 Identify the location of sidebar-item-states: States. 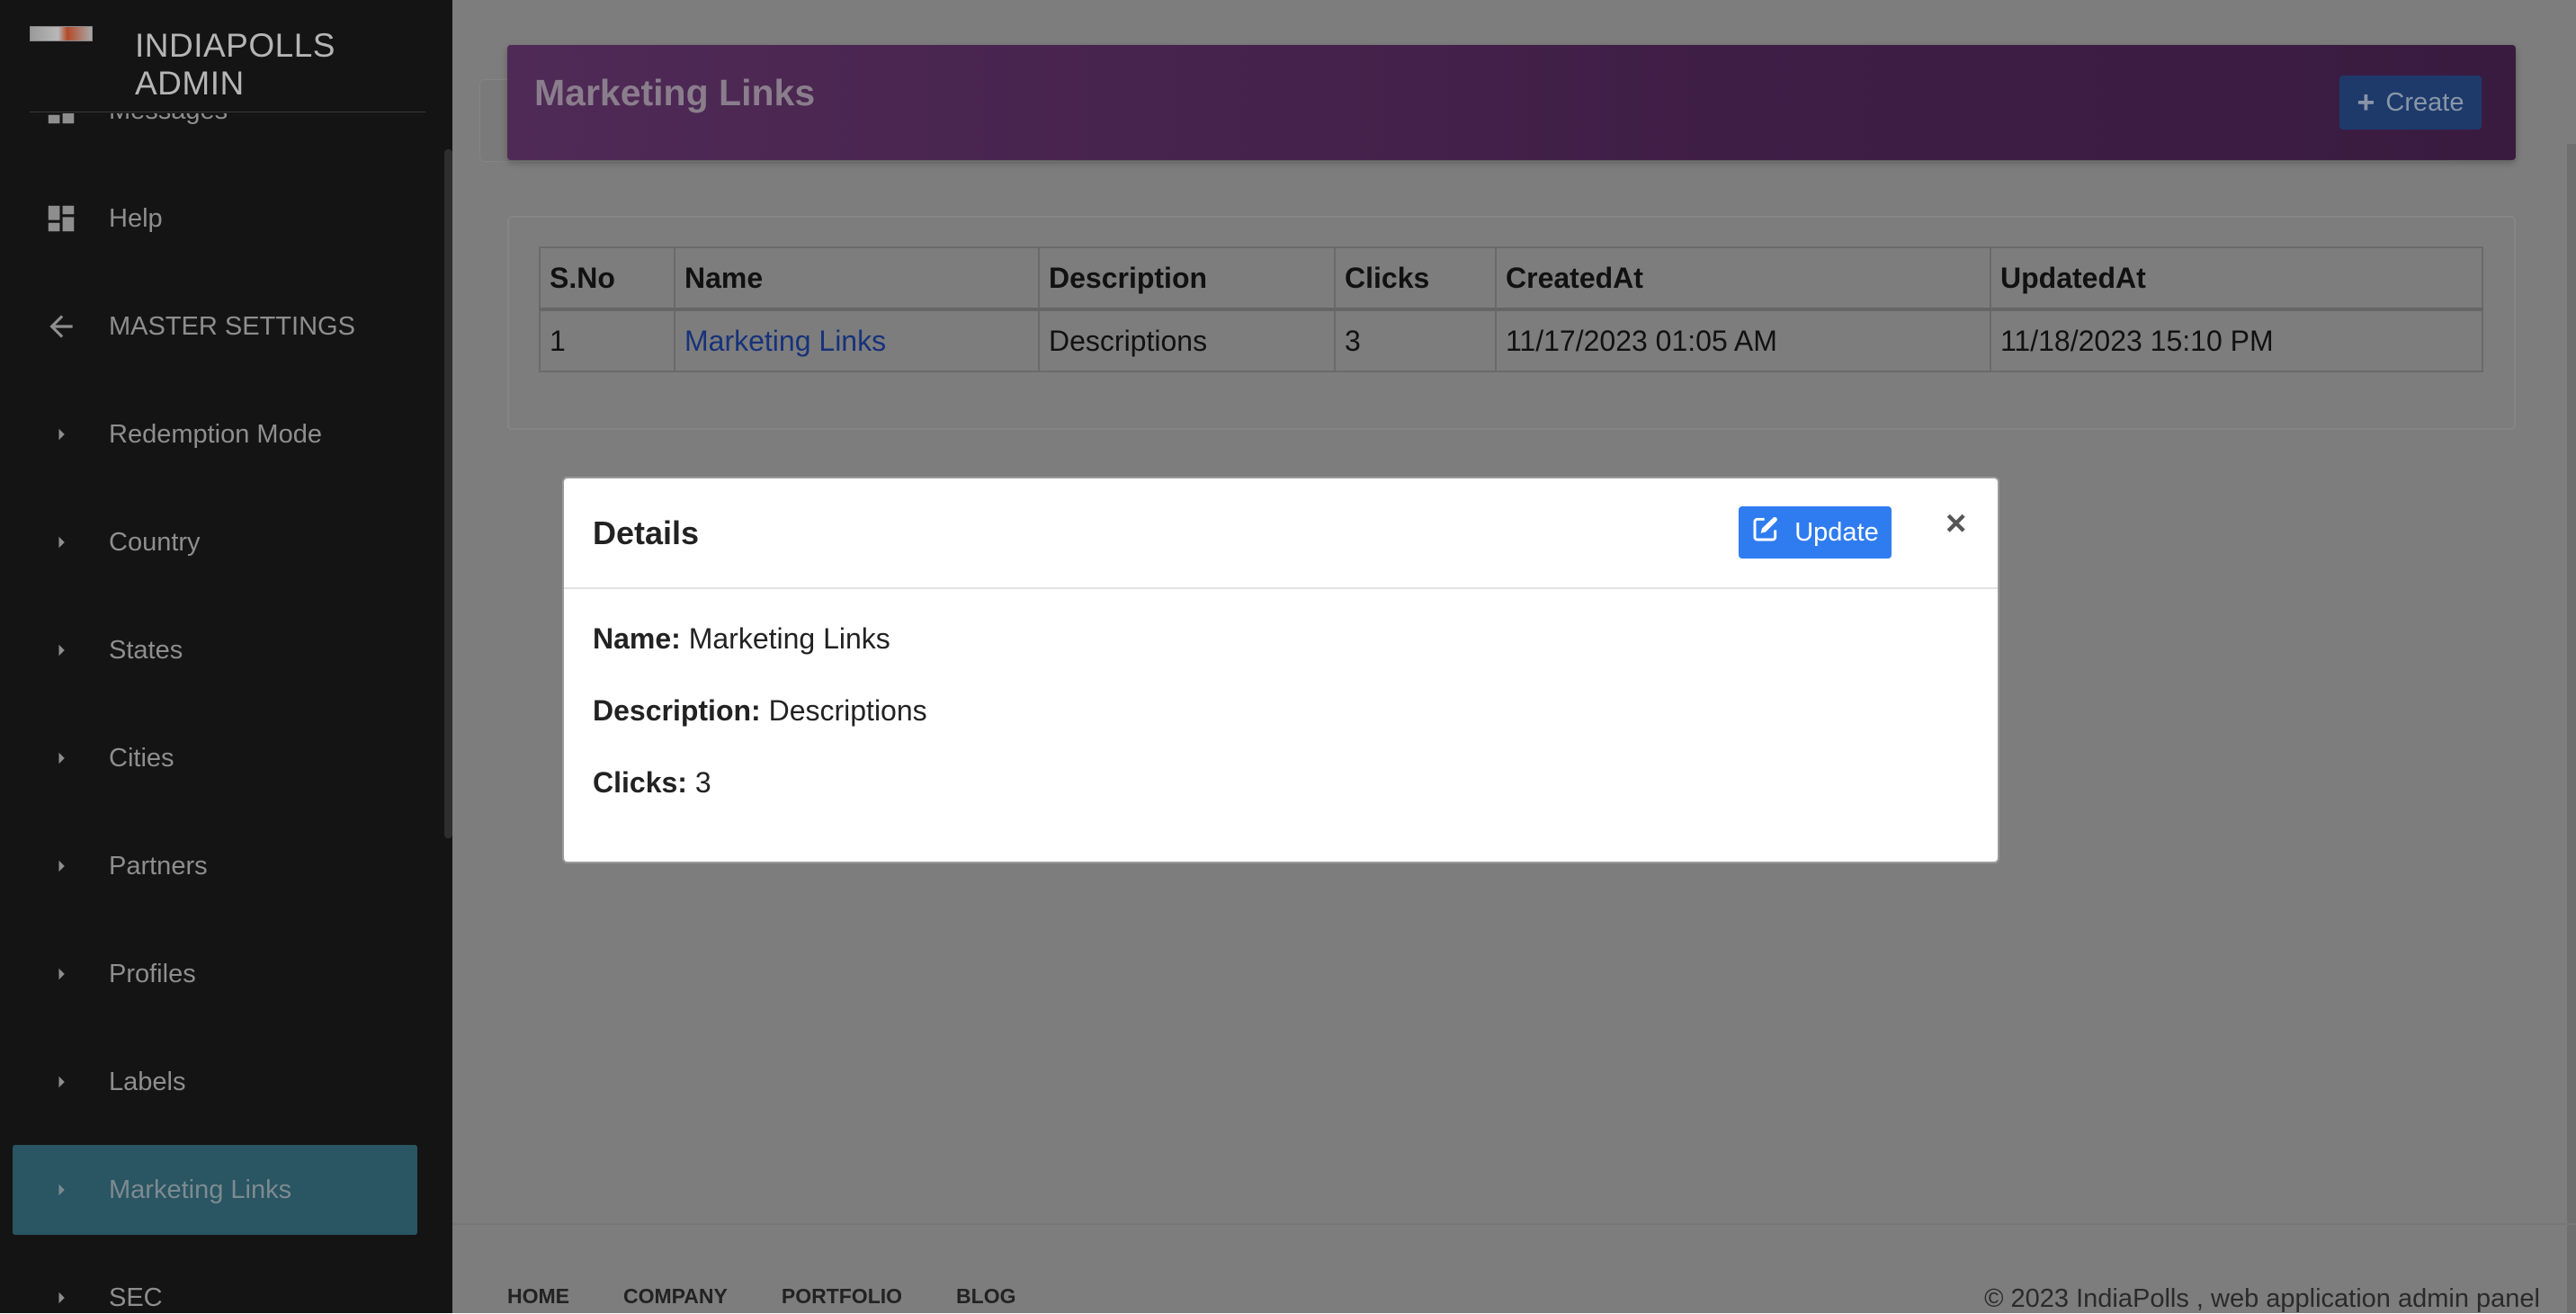
(211, 650).